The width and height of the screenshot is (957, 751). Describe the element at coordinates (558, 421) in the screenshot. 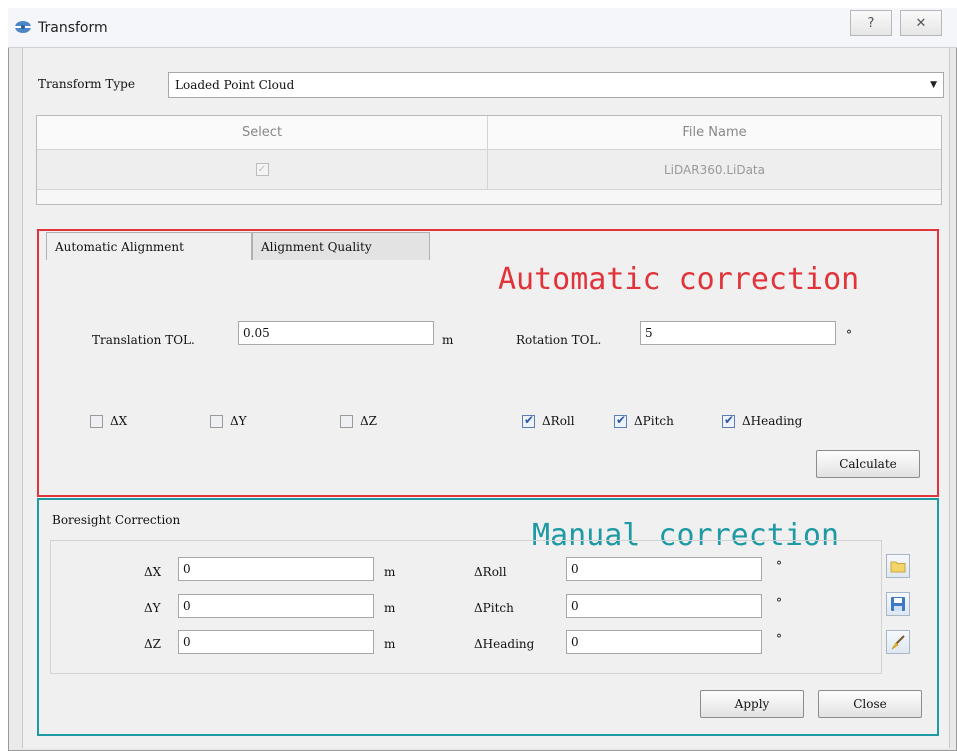

I see `delta-roll-label: ΔRoll` at that location.